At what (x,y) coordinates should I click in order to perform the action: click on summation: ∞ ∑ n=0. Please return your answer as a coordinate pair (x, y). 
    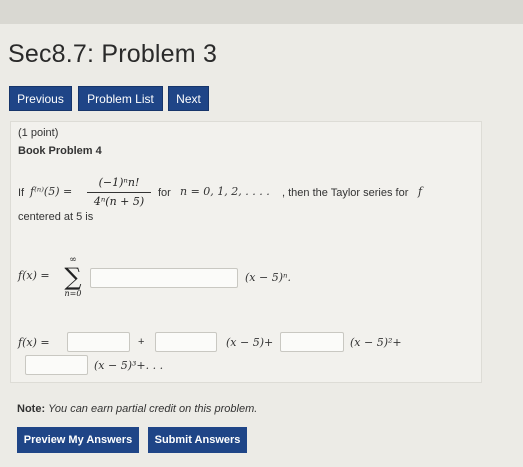
    Looking at the image, I should click on (73, 277).